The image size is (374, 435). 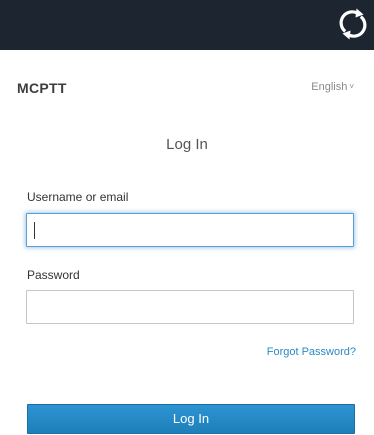 I want to click on text-caret, so click(x=34, y=230).